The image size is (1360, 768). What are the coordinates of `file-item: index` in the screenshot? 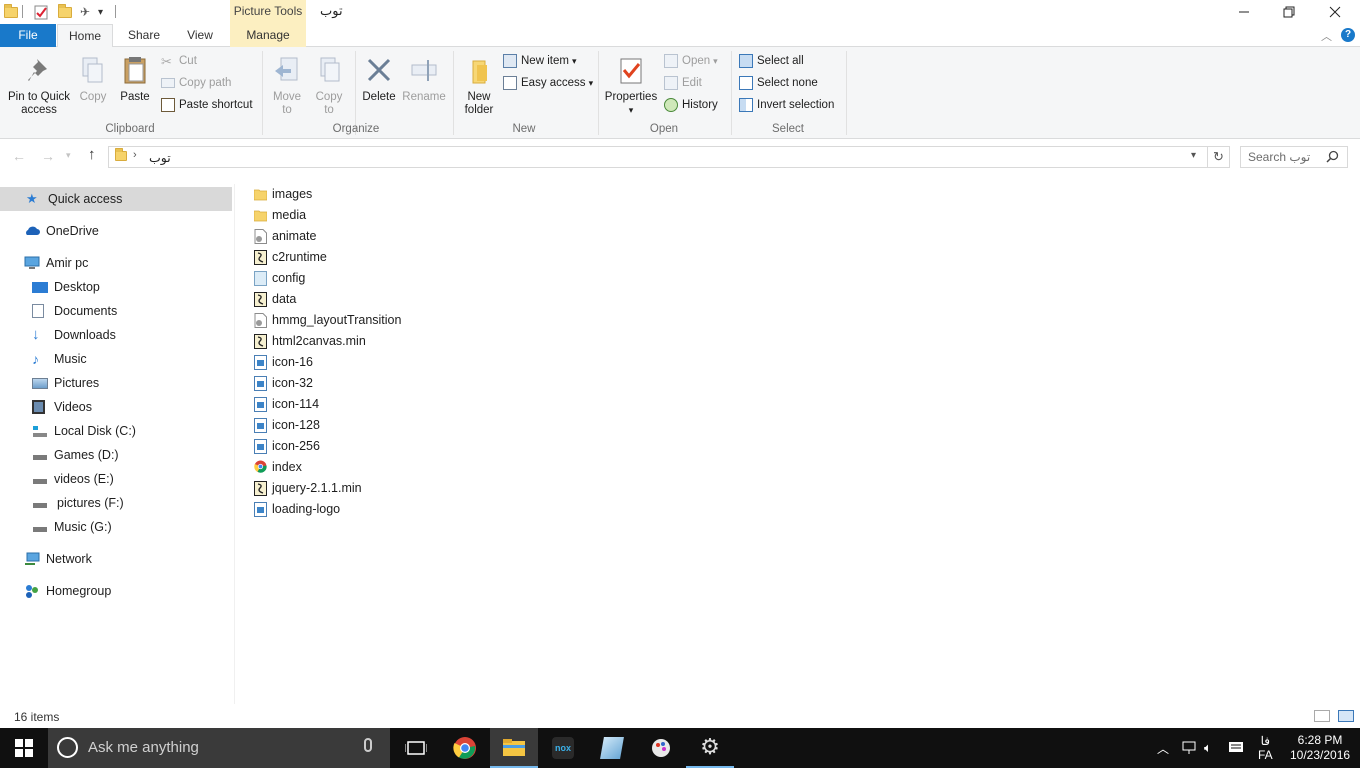 It's located at (278, 467).